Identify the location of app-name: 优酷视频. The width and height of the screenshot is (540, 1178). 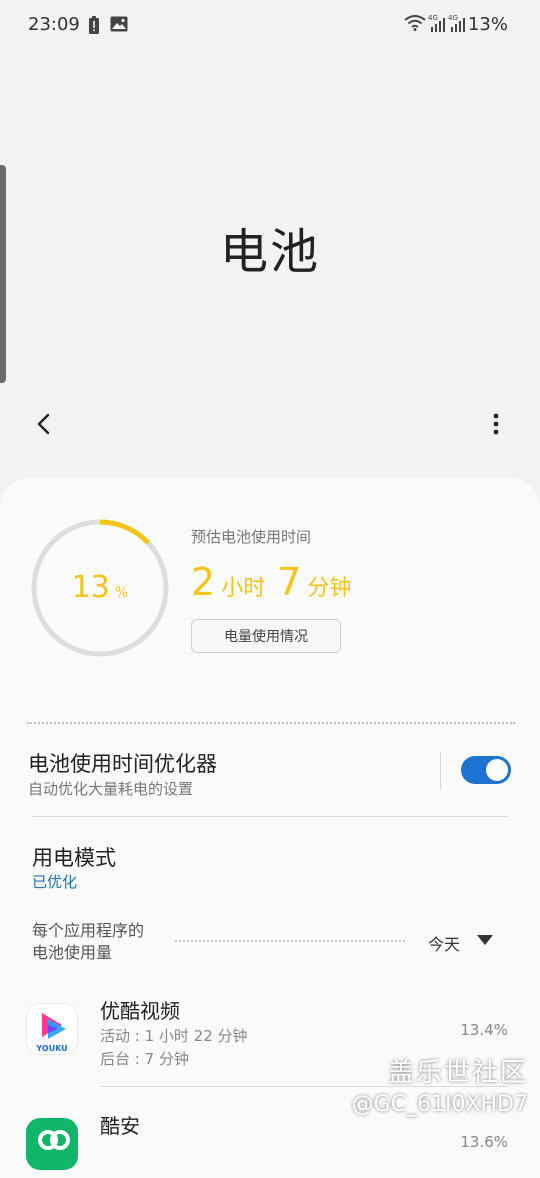
(140, 1011).